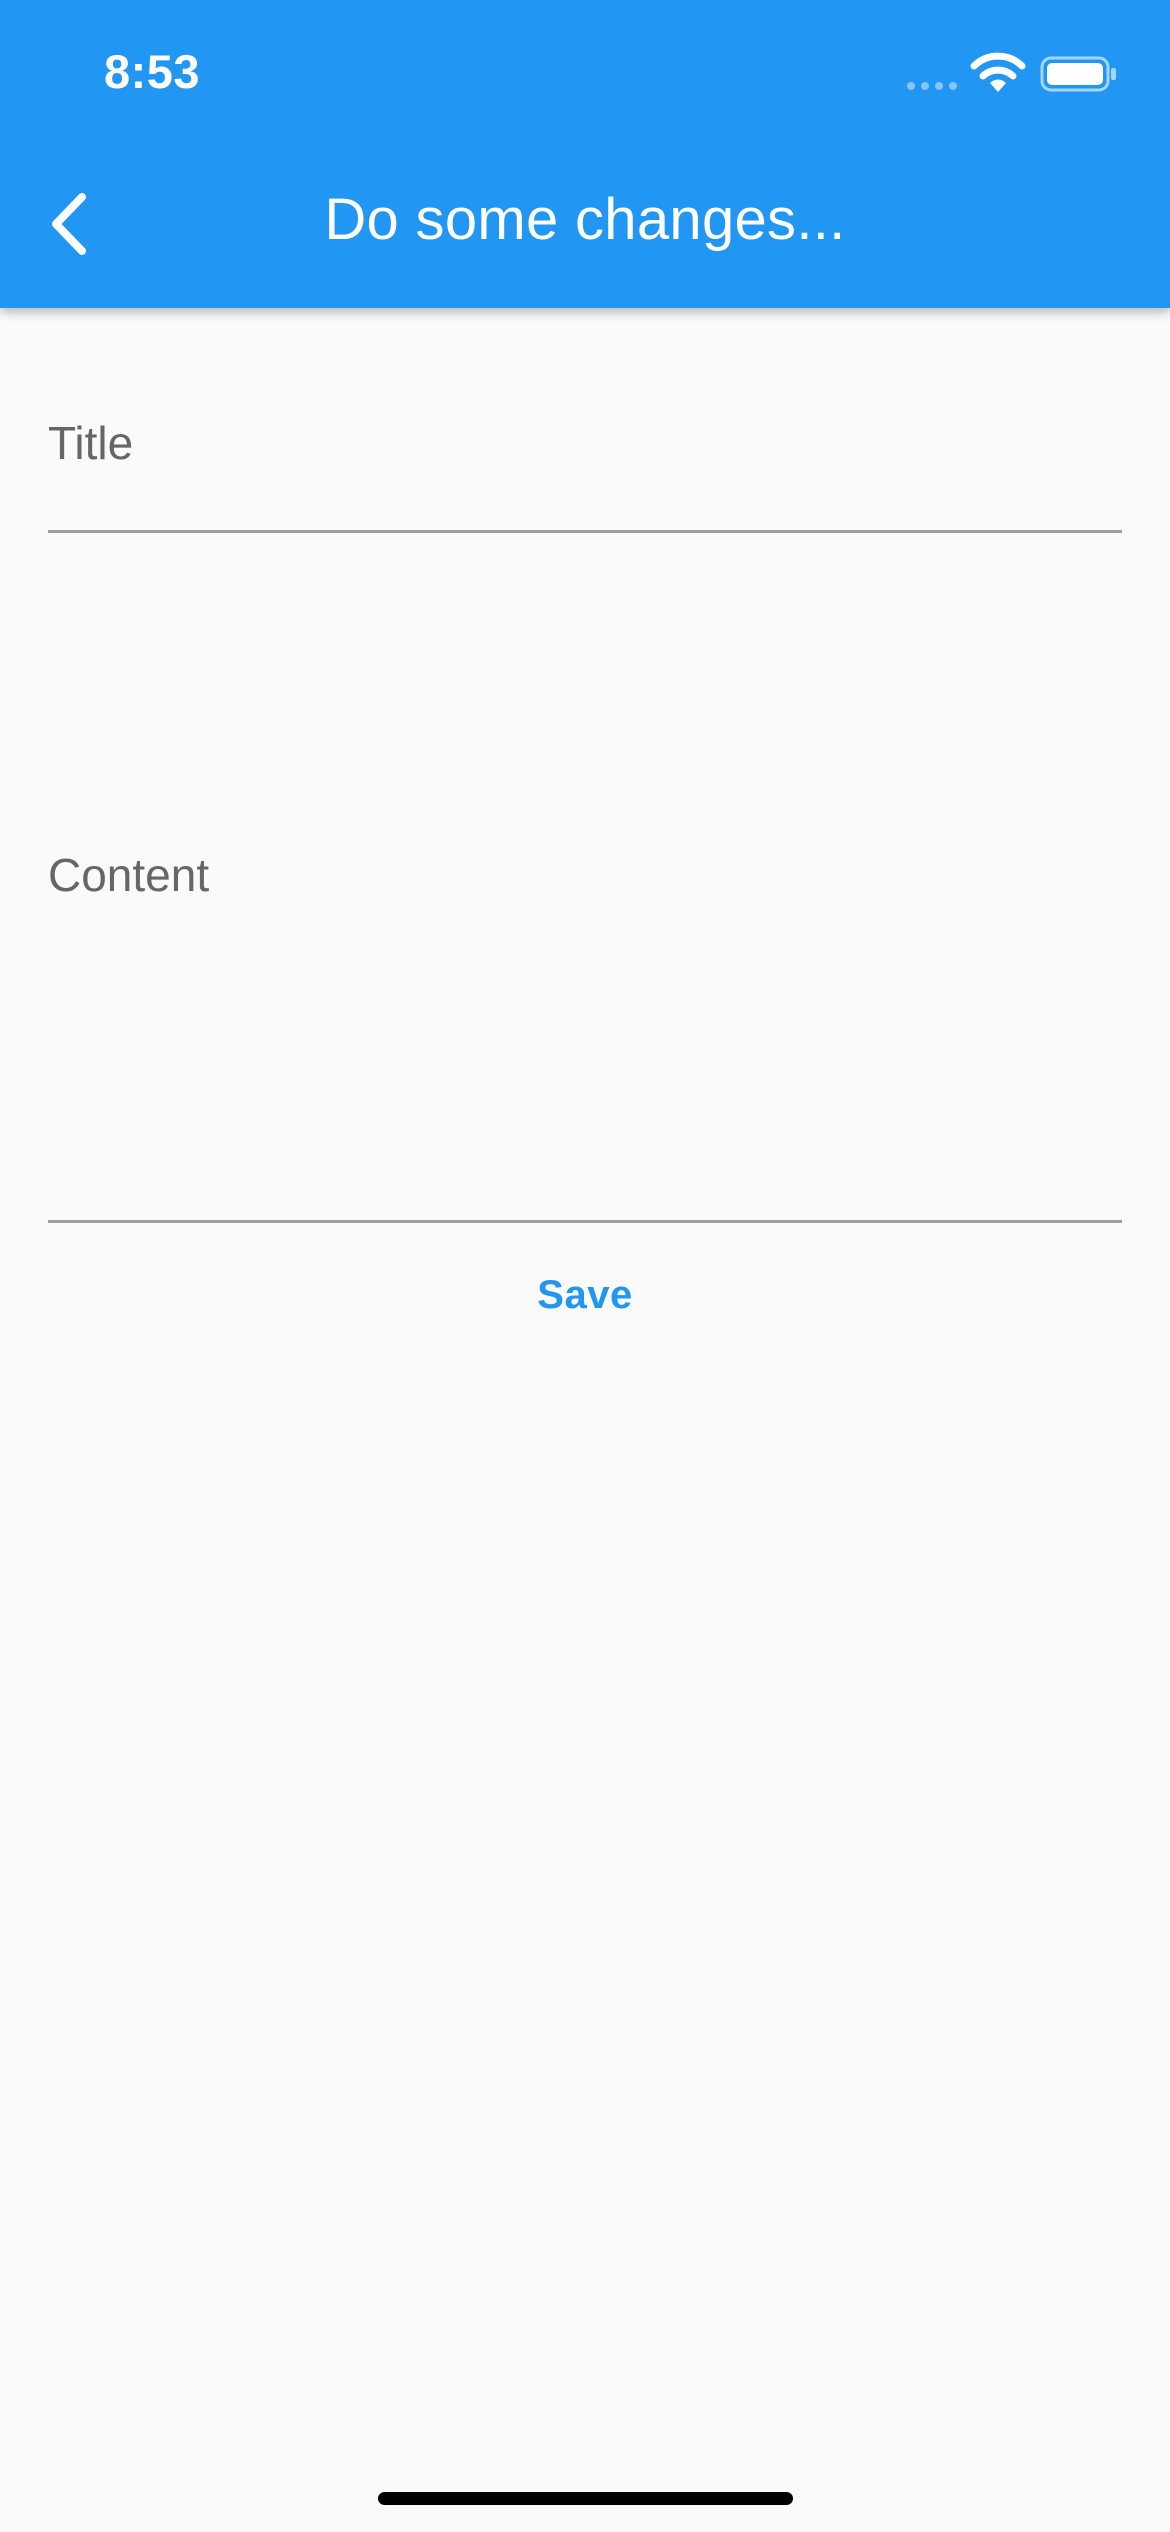  I want to click on content-input: Content, so click(585, 1027).